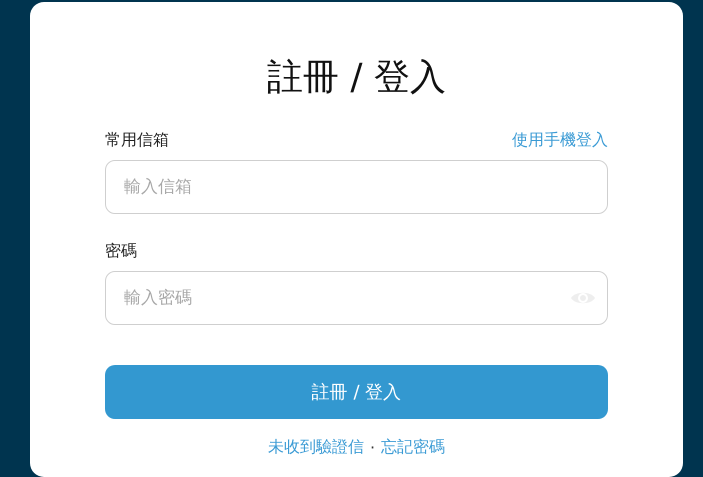  I want to click on footer-link: 未收到驗證信, so click(316, 447).